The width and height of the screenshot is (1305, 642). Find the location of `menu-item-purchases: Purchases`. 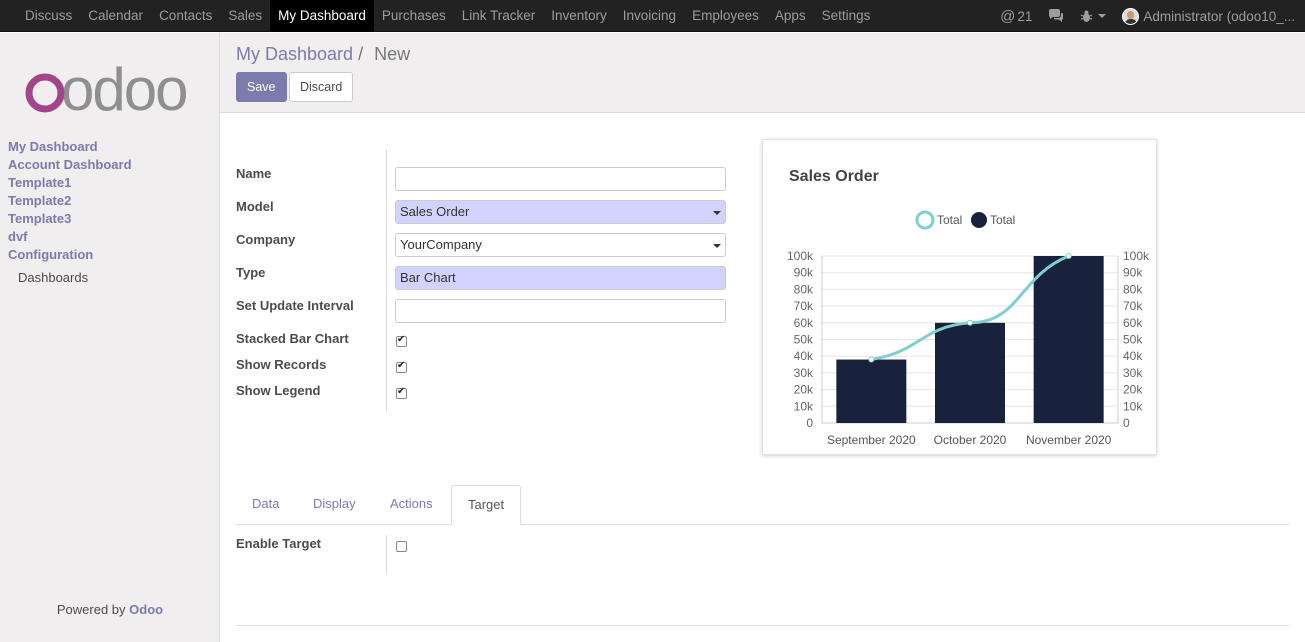

menu-item-purchases: Purchases is located at coordinates (414, 16).